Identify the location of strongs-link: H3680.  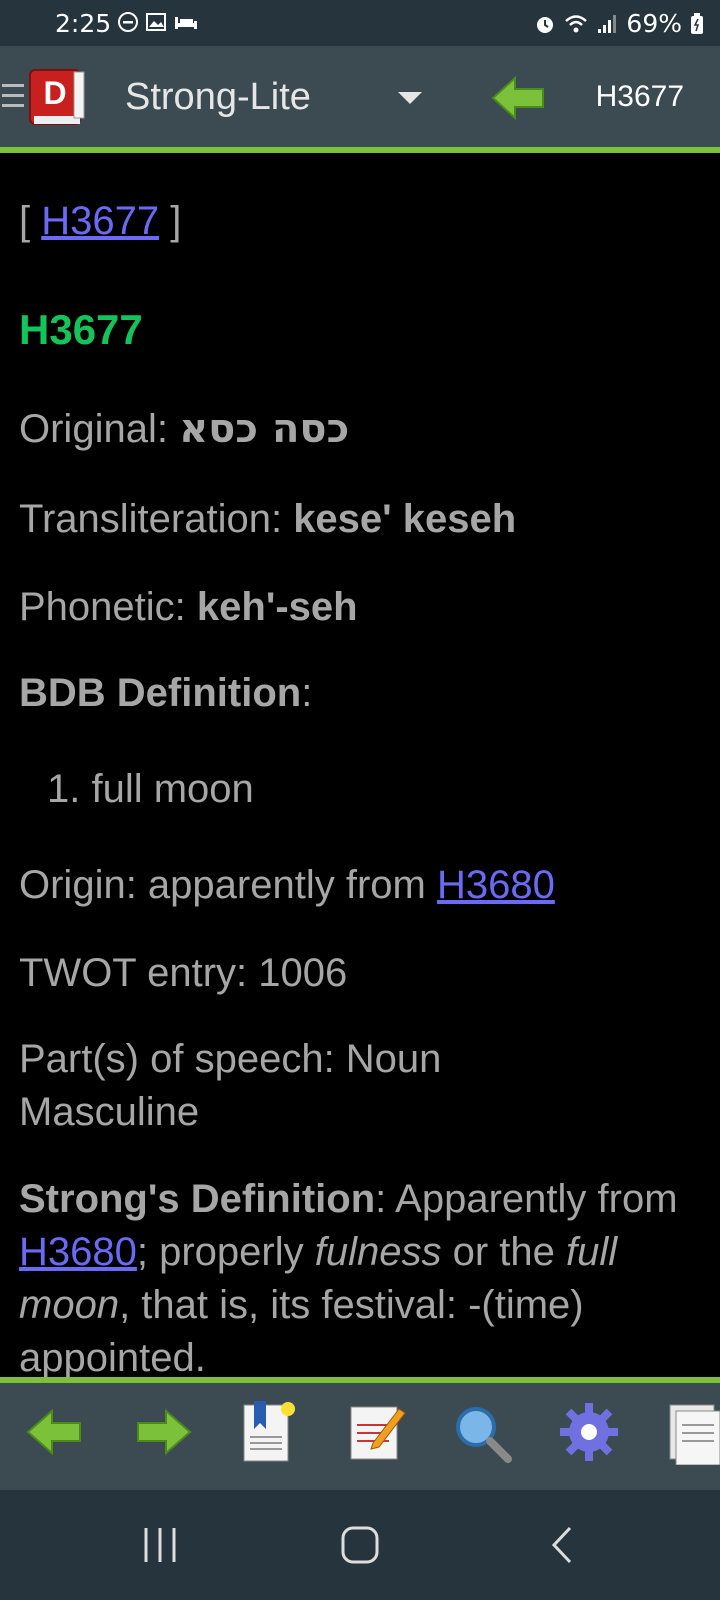
(78, 1252).